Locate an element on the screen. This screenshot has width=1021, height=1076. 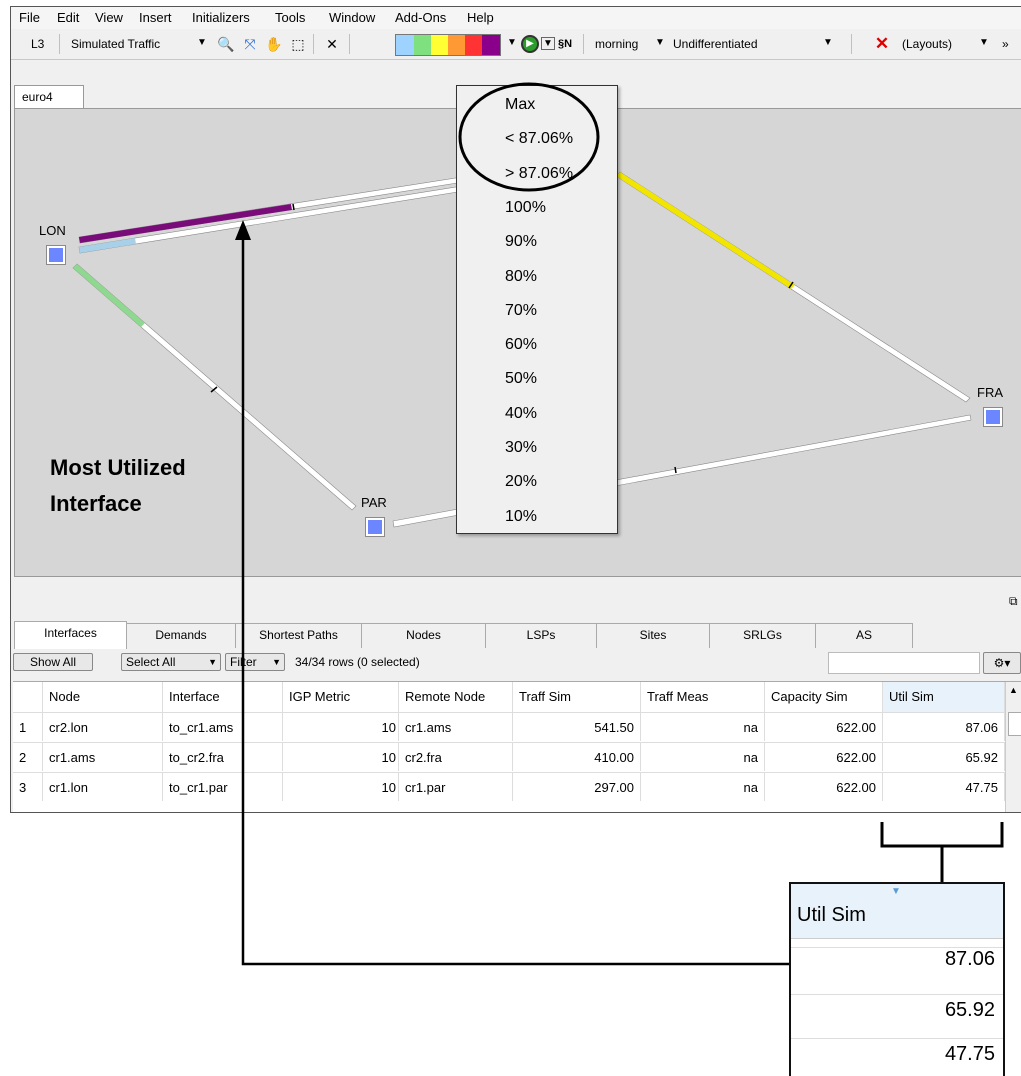
annotation-line-2: Interface is located at coordinates (96, 503).